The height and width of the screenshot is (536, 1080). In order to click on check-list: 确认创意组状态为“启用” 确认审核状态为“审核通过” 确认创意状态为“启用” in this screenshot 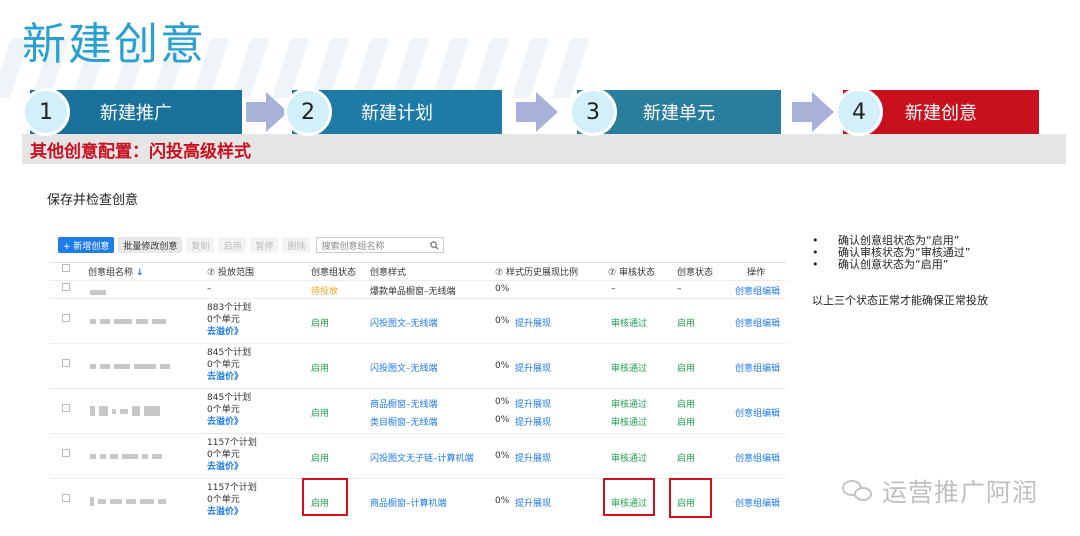, I will do `click(891, 253)`.